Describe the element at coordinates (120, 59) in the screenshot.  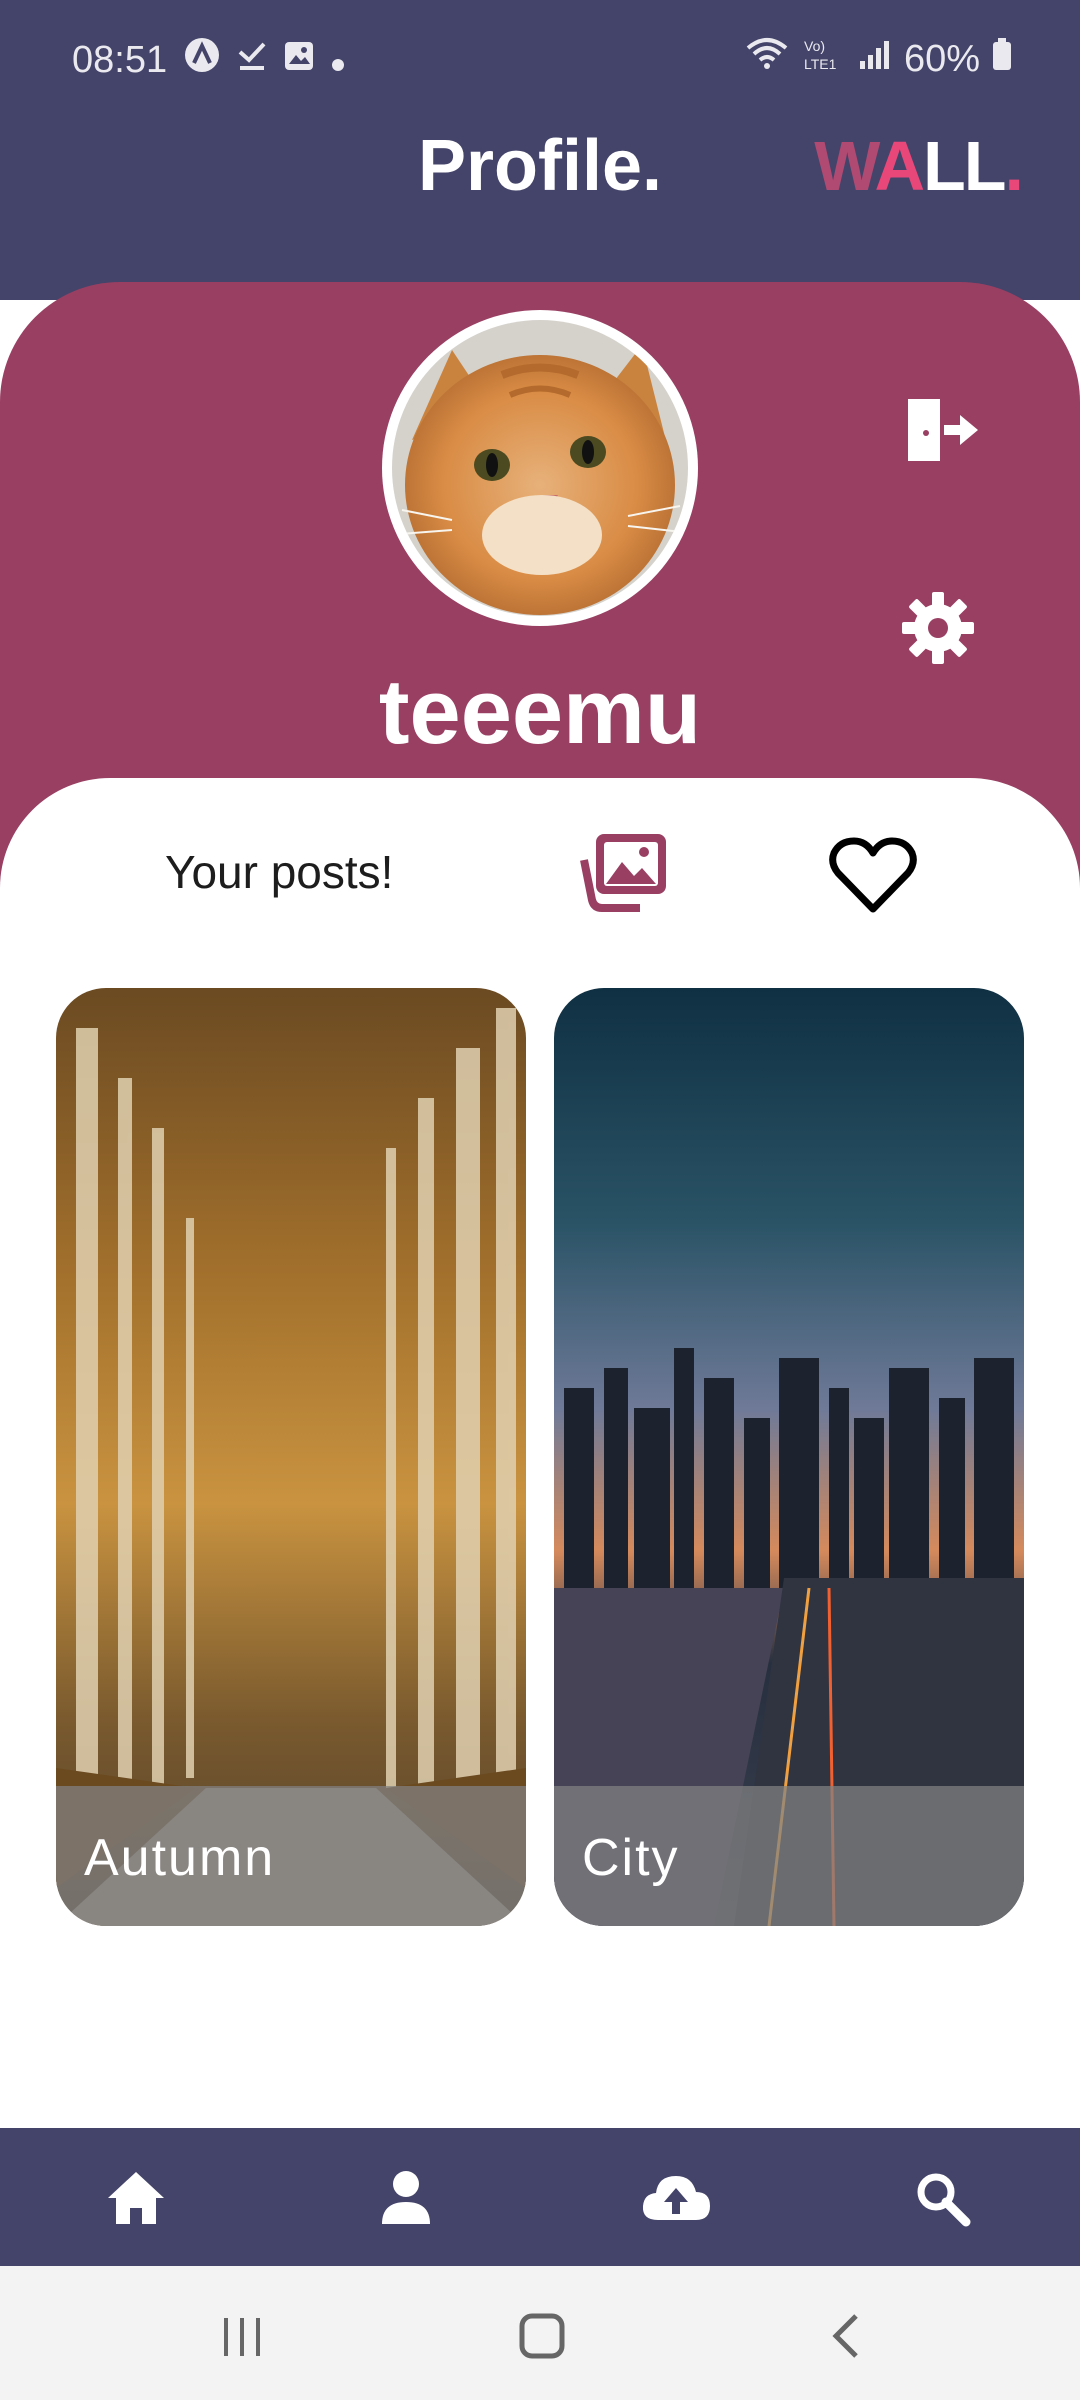
I see `status-time: 08:51` at that location.